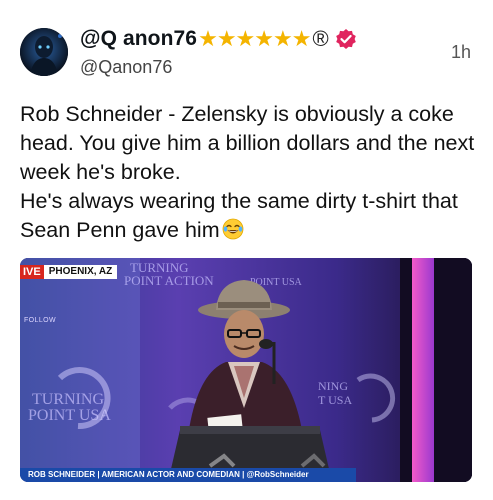 The image size is (493, 500). What do you see at coordinates (320, 38) in the screenshot?
I see `registered-mark-icon: ®` at bounding box center [320, 38].